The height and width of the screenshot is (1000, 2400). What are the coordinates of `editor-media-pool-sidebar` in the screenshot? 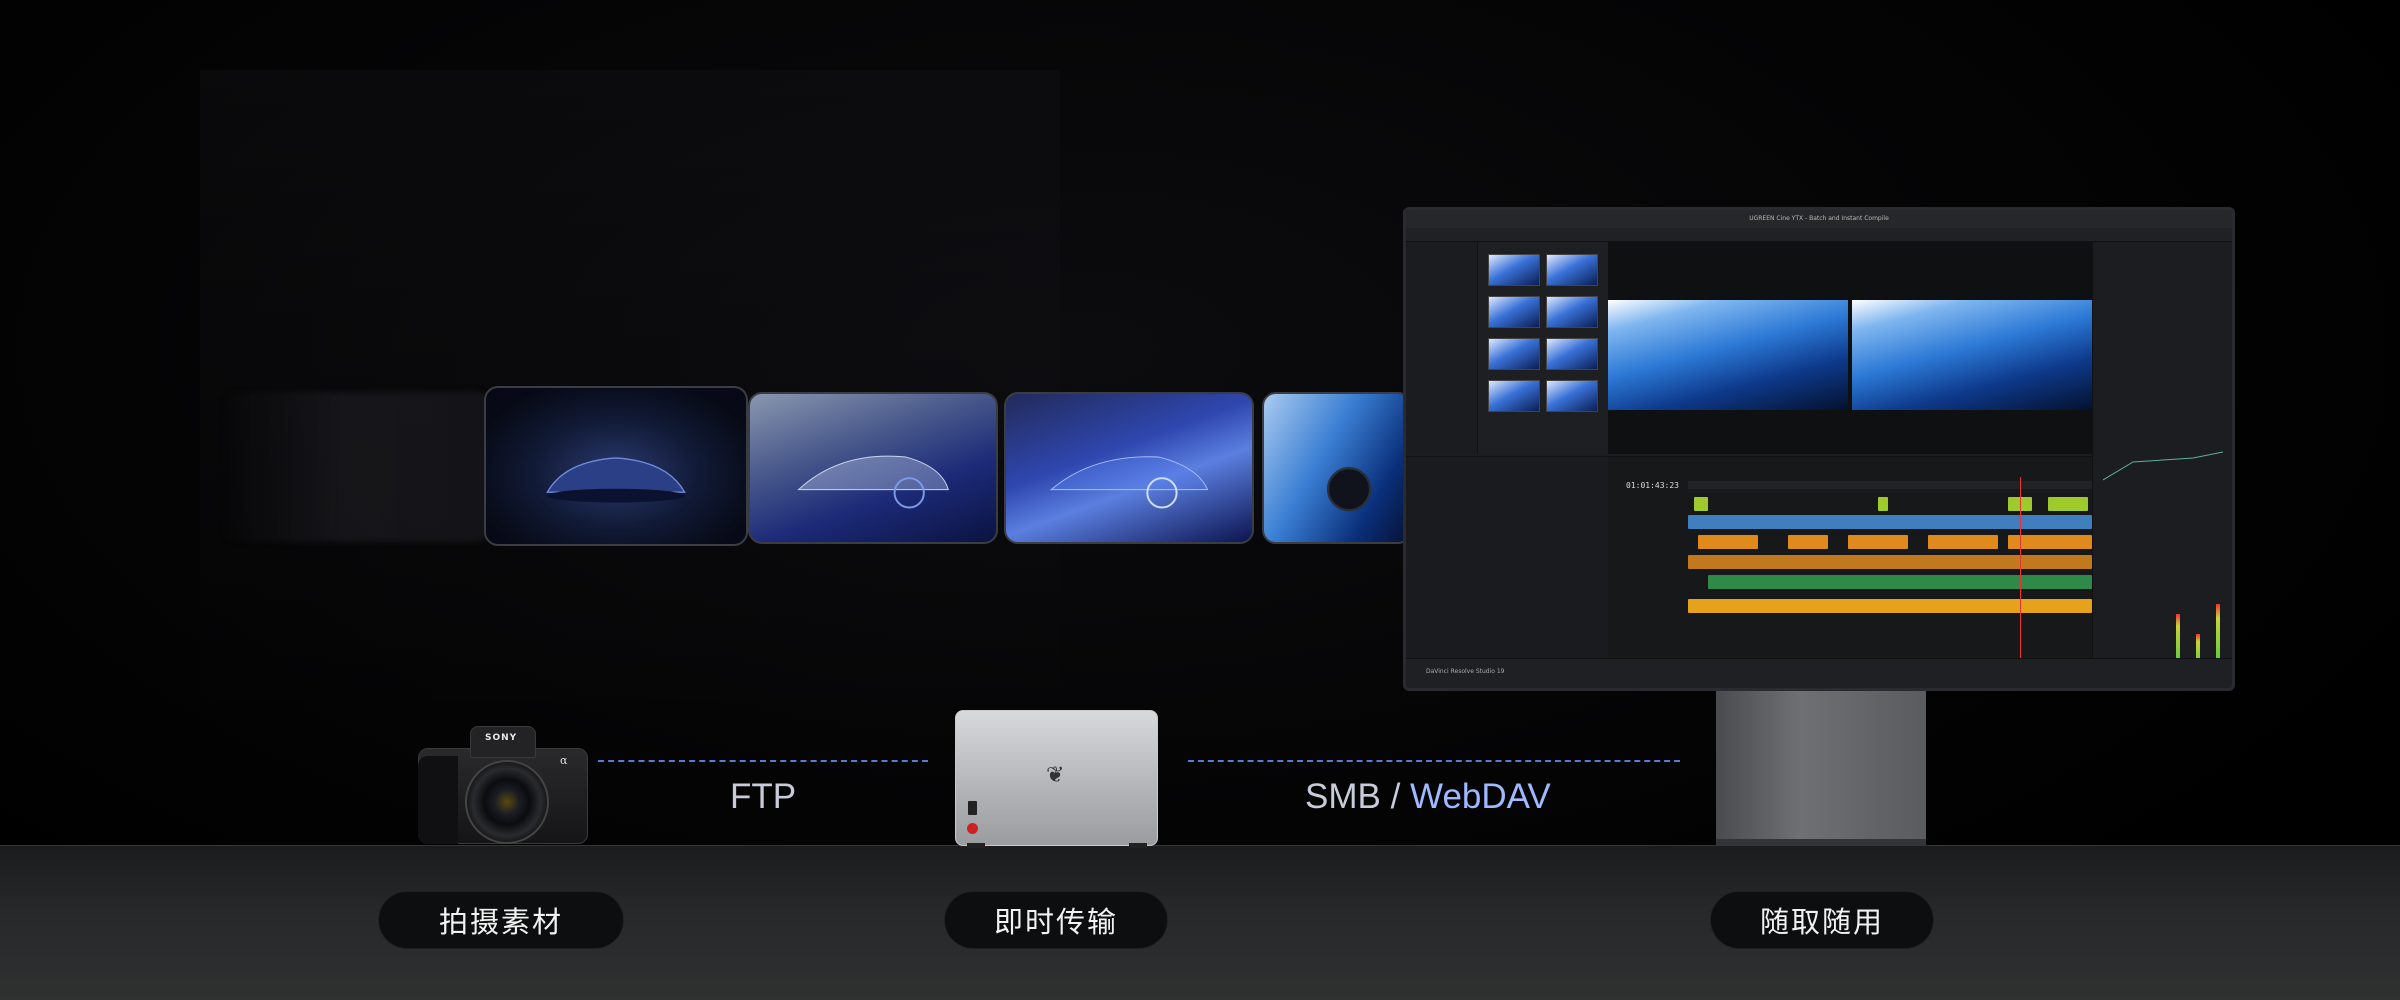 It's located at (1442, 348).